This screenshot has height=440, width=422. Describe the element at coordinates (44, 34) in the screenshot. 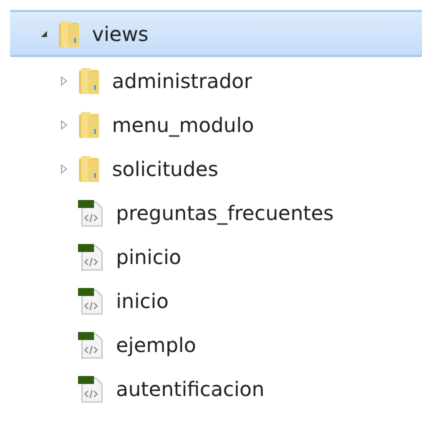

I see `collapse-arrow-icon` at that location.